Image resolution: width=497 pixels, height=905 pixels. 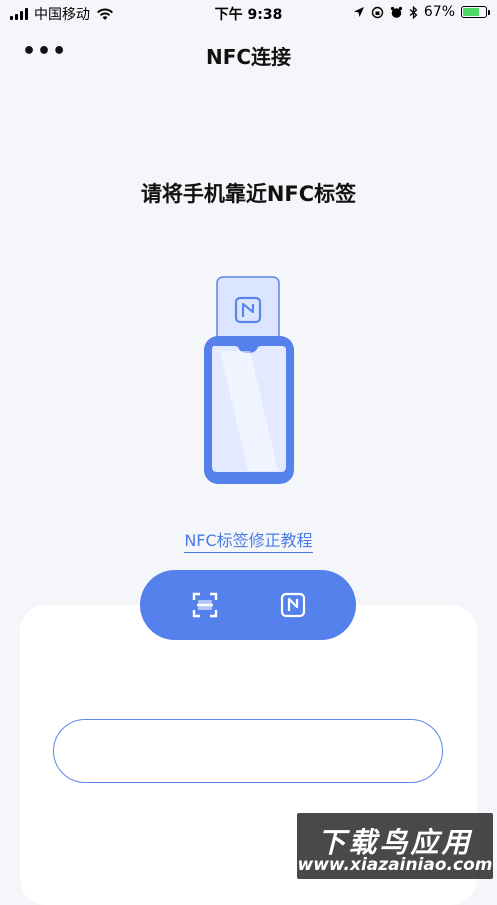 I want to click on bluetooth-icon, so click(x=413, y=12).